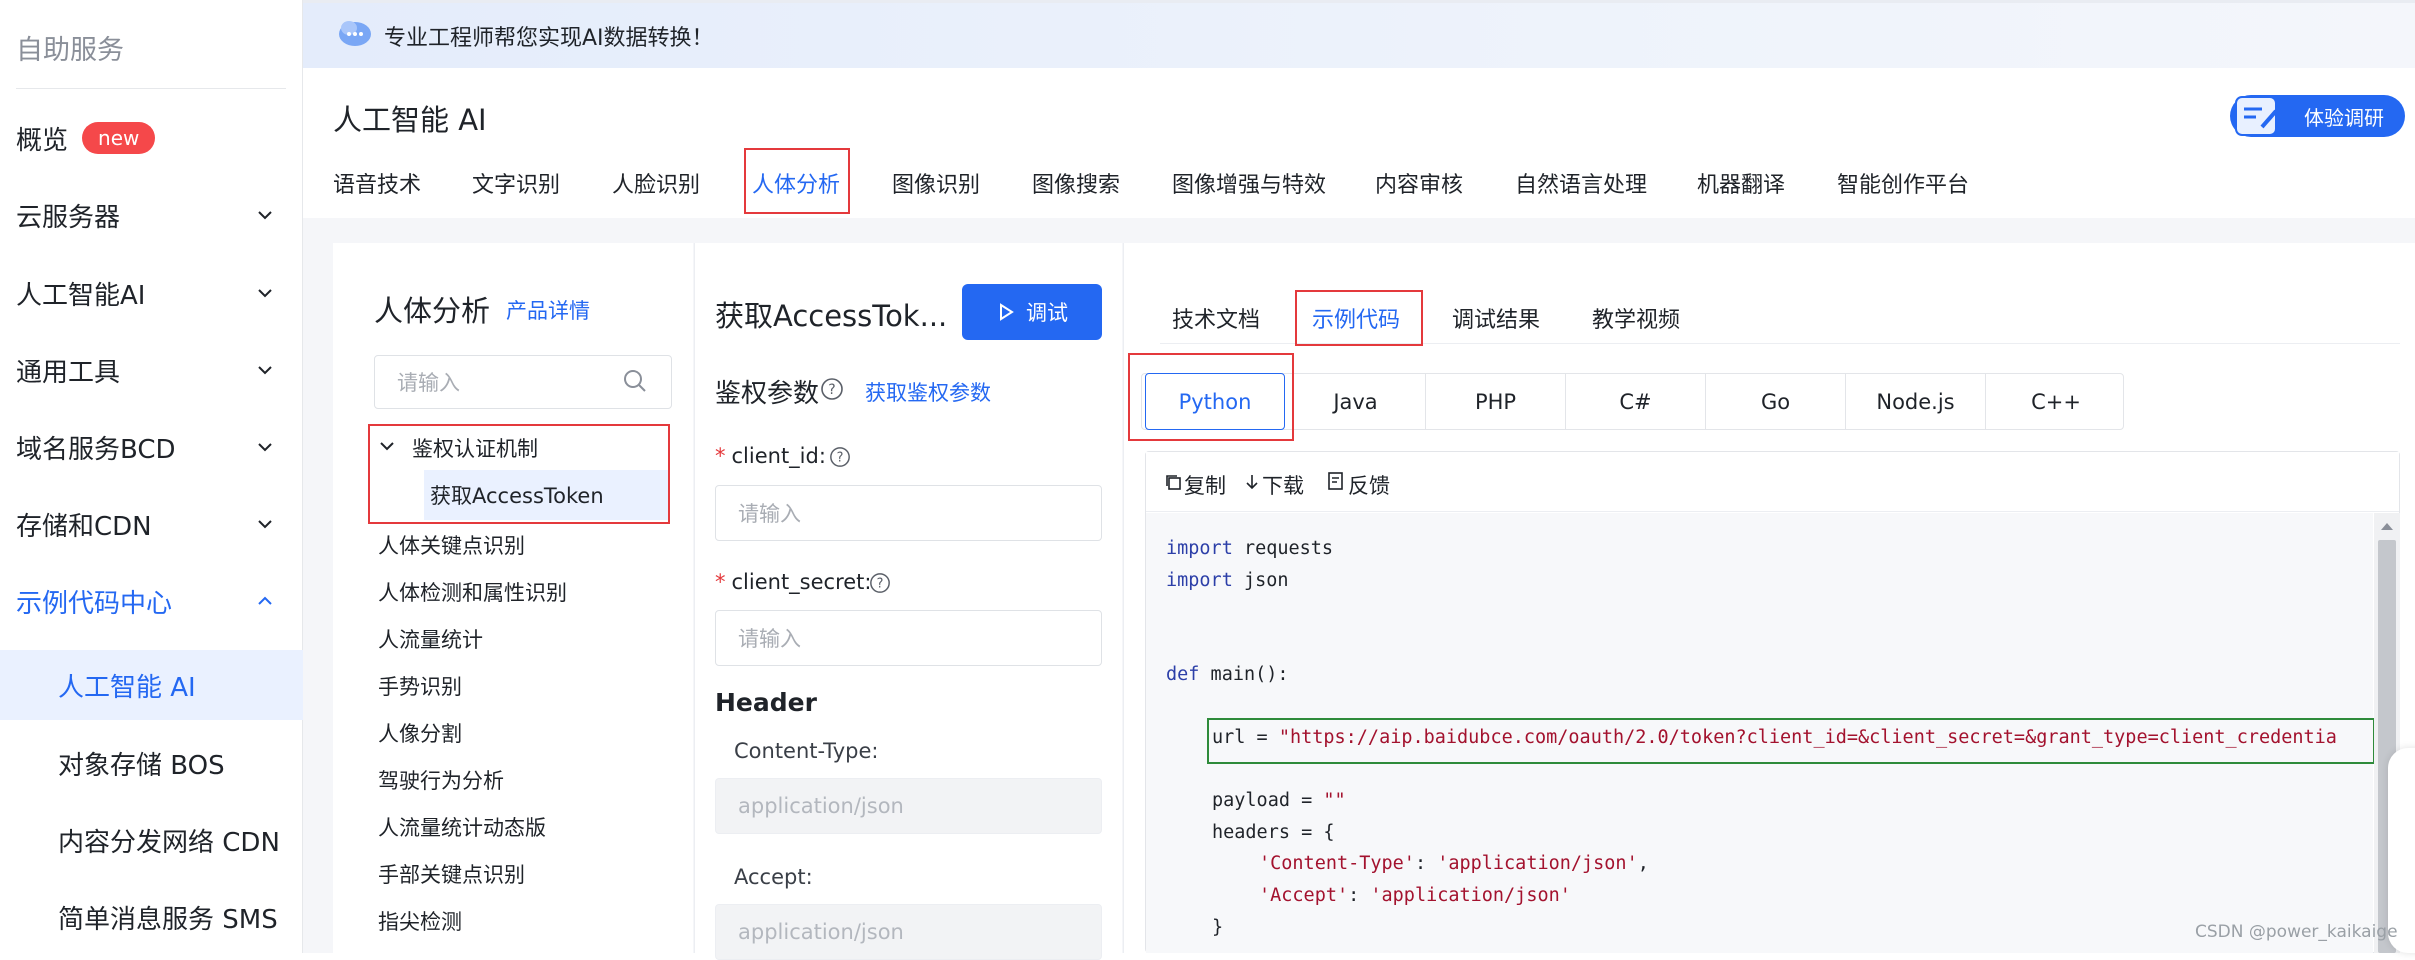 This screenshot has width=2415, height=960. Describe the element at coordinates (151, 524) in the screenshot. I see `sidebar-item-storage-cdn: 存储和CDN` at that location.